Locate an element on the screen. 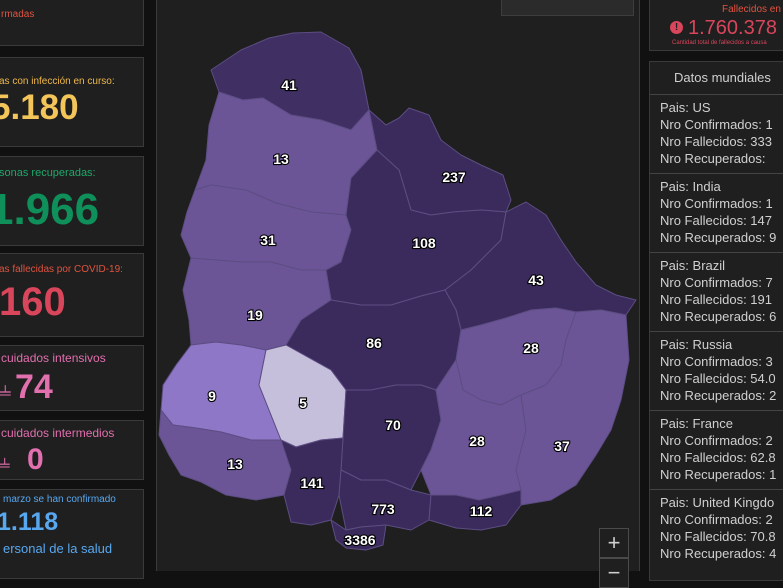 The height and width of the screenshot is (588, 783). country-confirmed: Nro Confirmados: 3 is located at coordinates (716, 361).